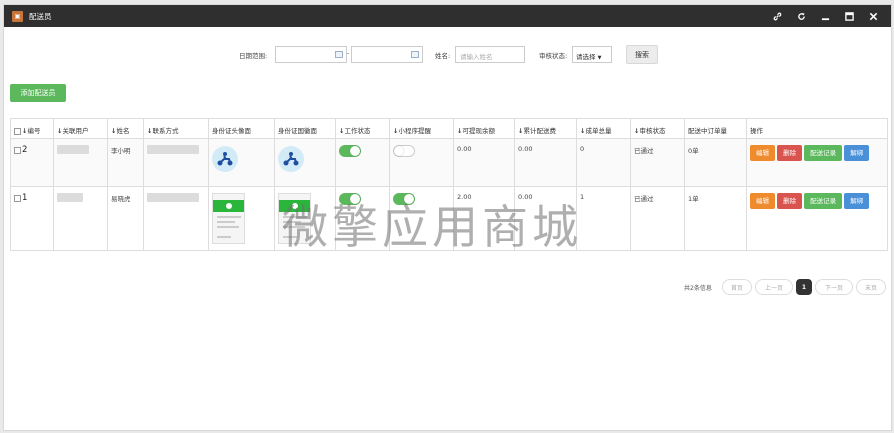 The image size is (894, 433). Describe the element at coordinates (125, 218) in the screenshot. I see `cell-name: 易晓虎` at that location.